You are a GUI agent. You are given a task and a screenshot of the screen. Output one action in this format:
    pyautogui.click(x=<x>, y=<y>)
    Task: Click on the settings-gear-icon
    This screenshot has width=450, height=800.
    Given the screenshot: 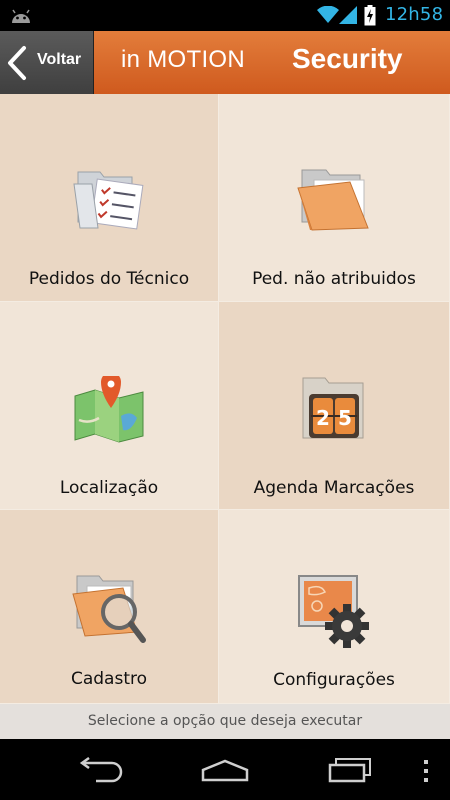 What is the action you would take?
    pyautogui.click(x=333, y=611)
    